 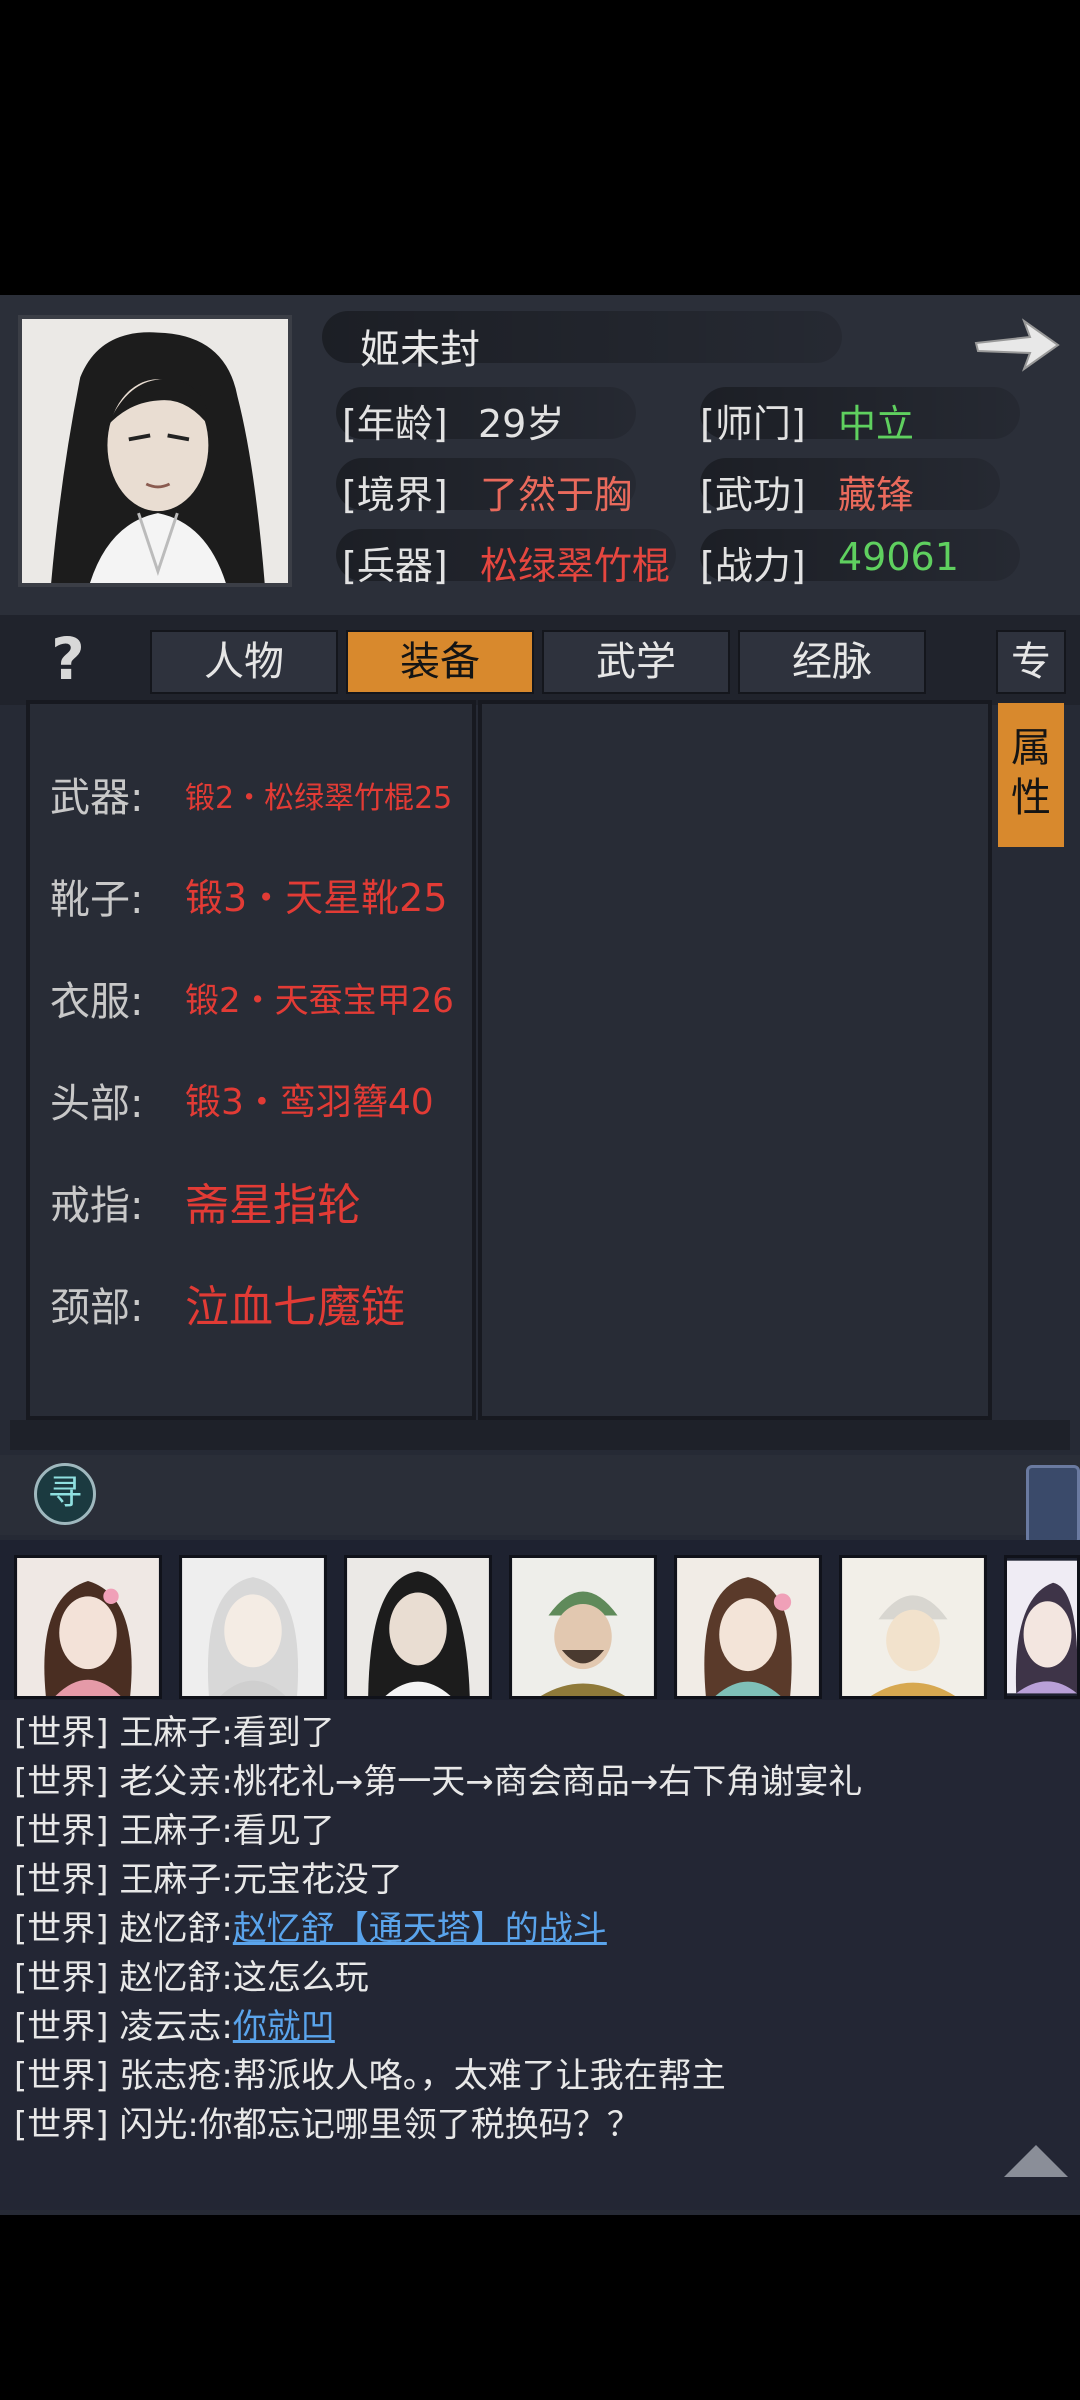 I want to click on skill-label: [武功], so click(x=753, y=495).